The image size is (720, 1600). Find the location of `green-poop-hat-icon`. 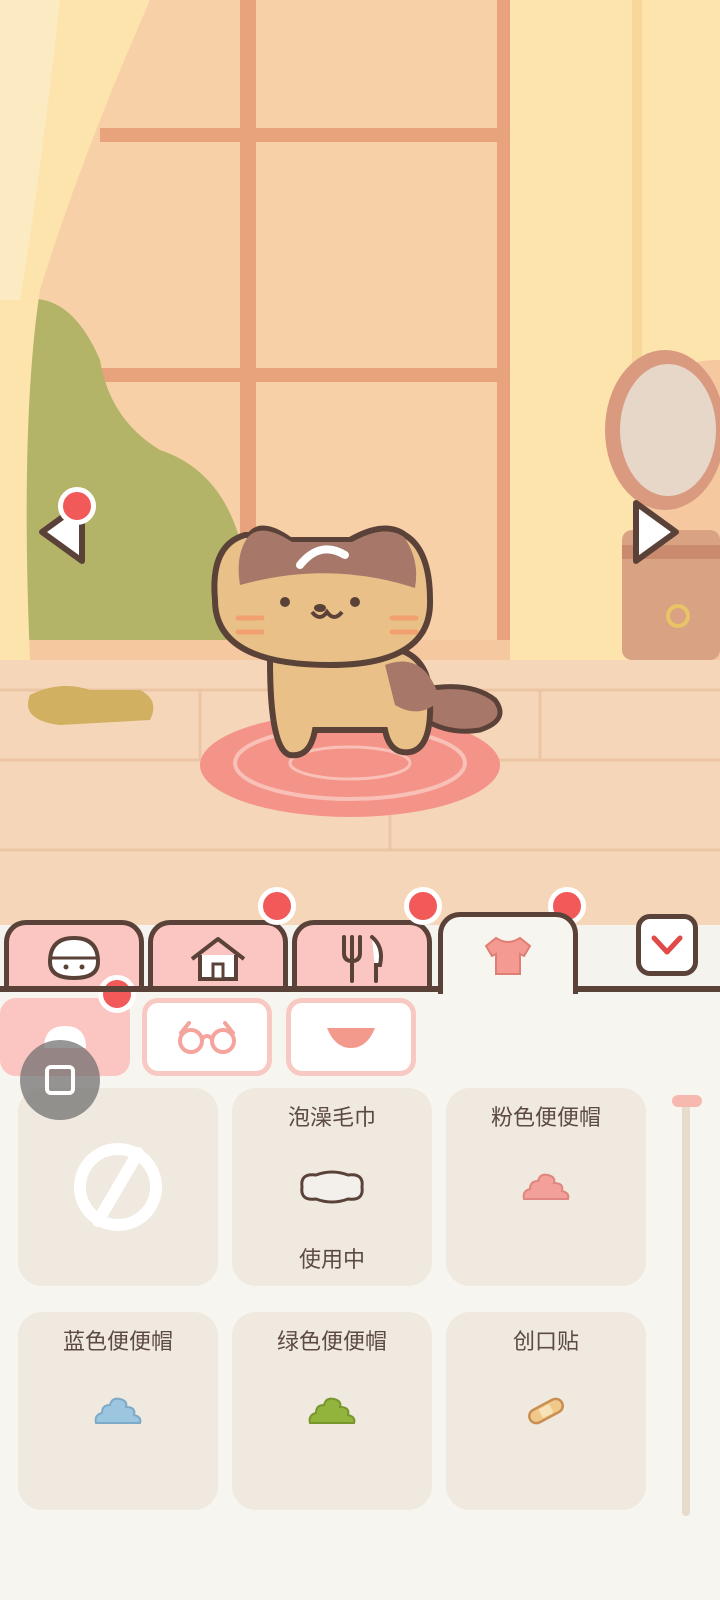

green-poop-hat-icon is located at coordinates (332, 1410).